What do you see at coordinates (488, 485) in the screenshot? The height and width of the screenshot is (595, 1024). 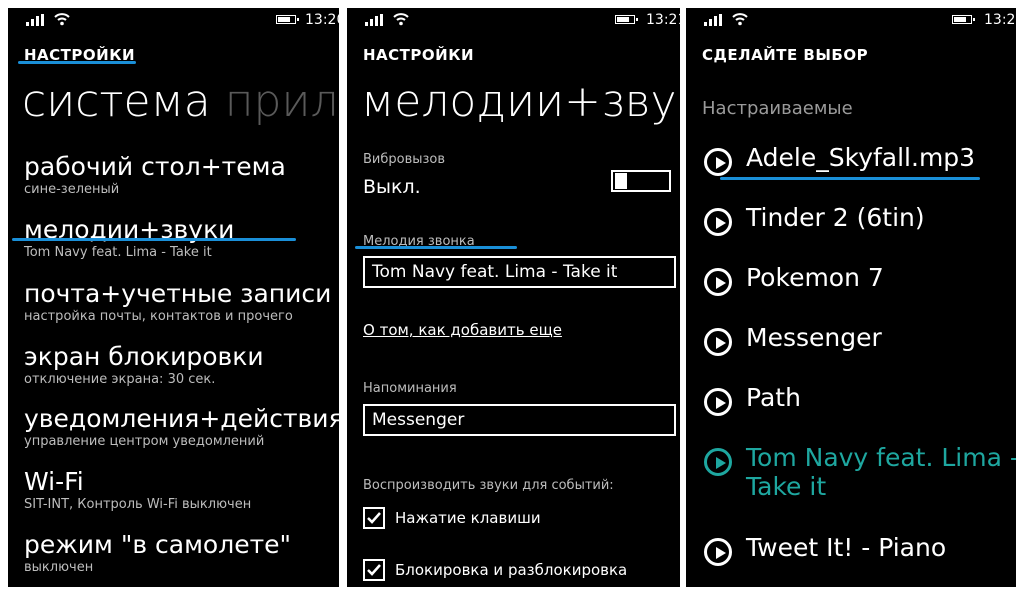 I see `play-sounds-label: Воспроизводить звуки для событий:` at bounding box center [488, 485].